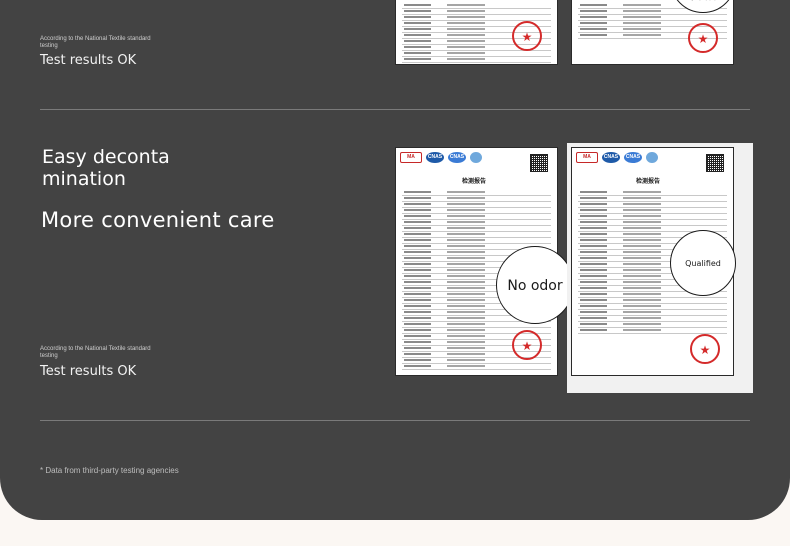  Describe the element at coordinates (703, 263) in the screenshot. I see `qualified-badge: Qualified` at that location.